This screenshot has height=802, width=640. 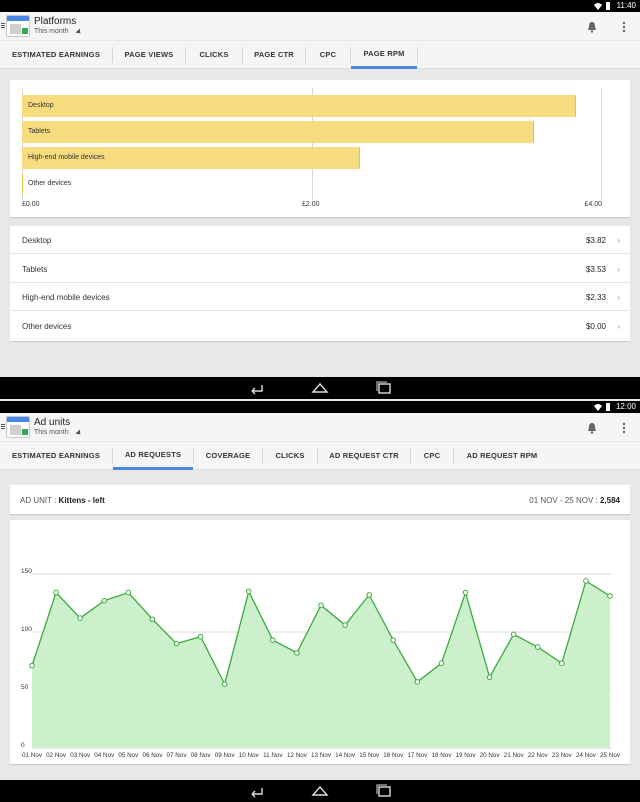 I want to click on x-tick-label: £4.00, so click(x=593, y=204).